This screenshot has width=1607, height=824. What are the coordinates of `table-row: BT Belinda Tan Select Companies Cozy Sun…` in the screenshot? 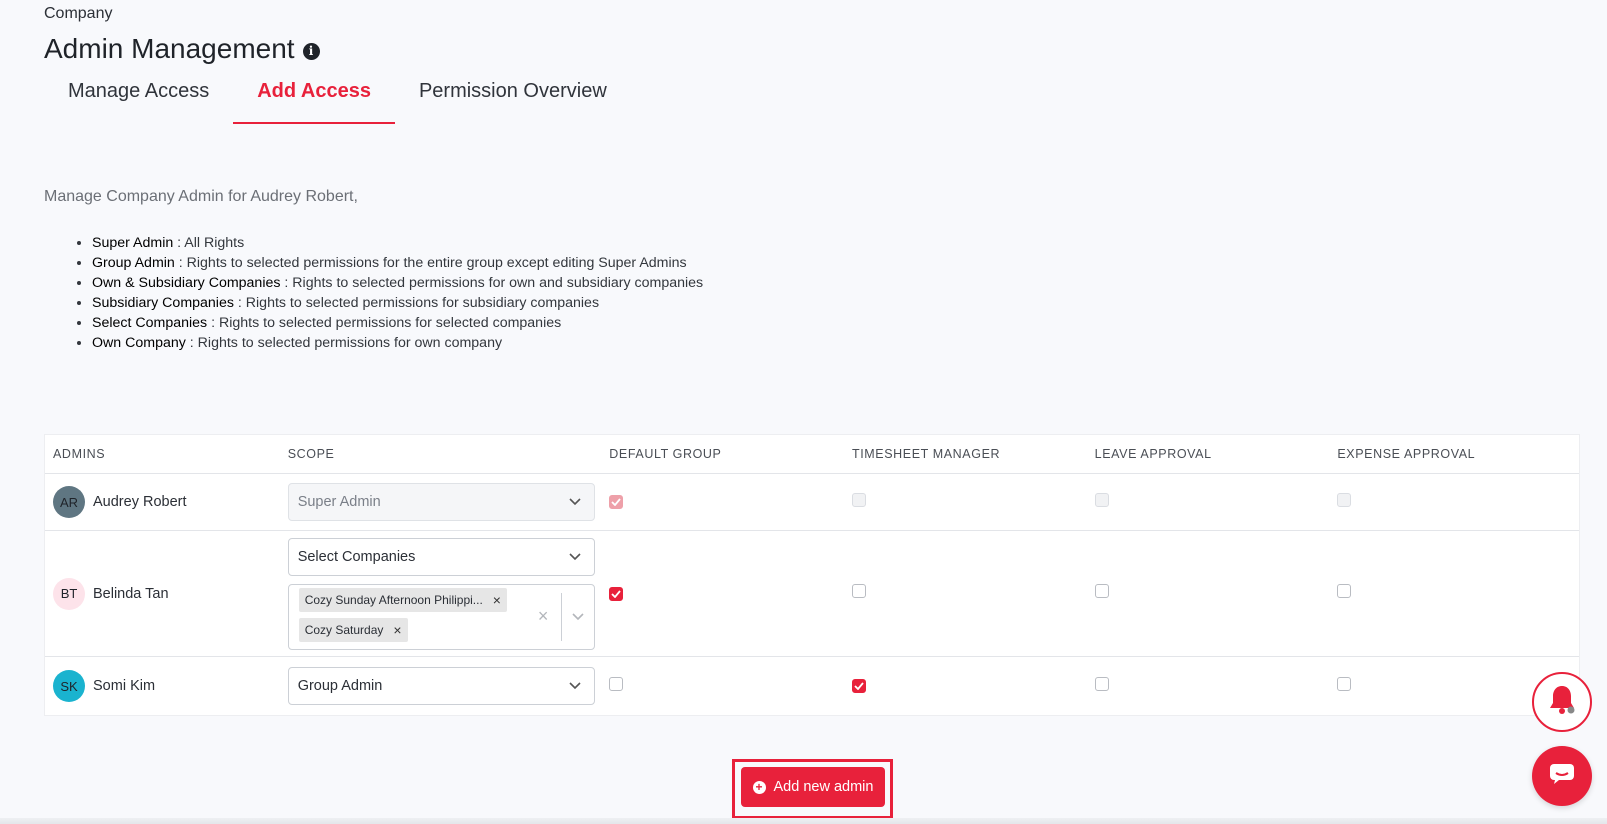 It's located at (812, 594).